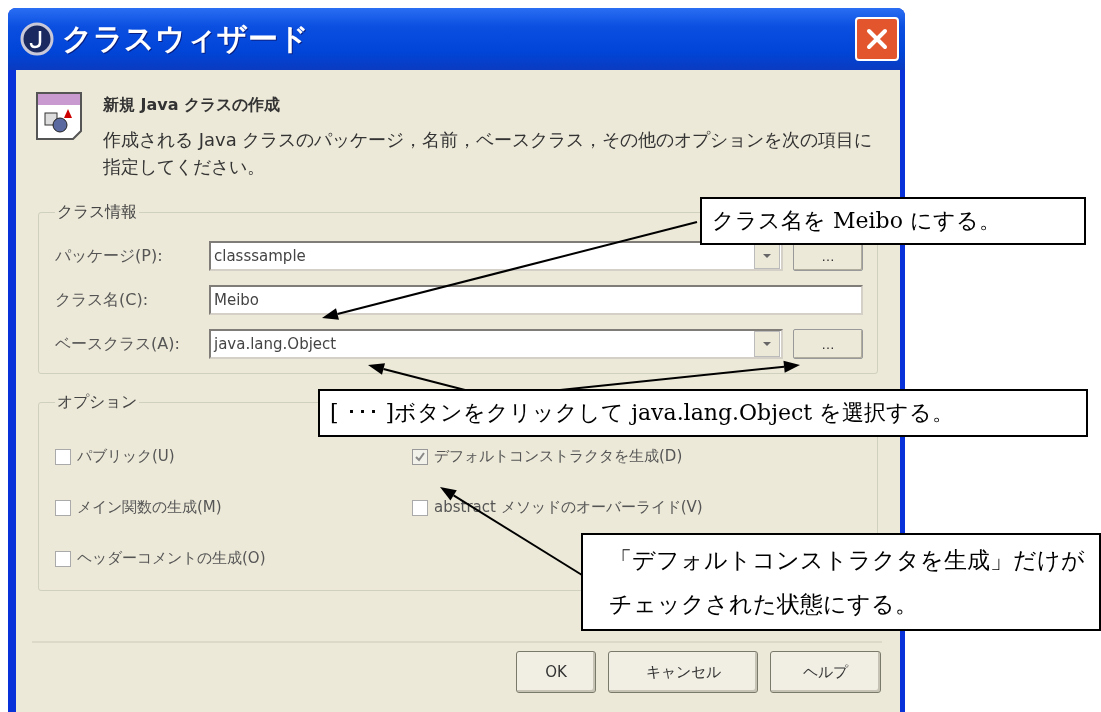 This screenshot has height=712, width=1101. I want to click on callout-note: 「デフォルトコンストラクタを生成」だけがチェックされた状態にする。, so click(841, 582).